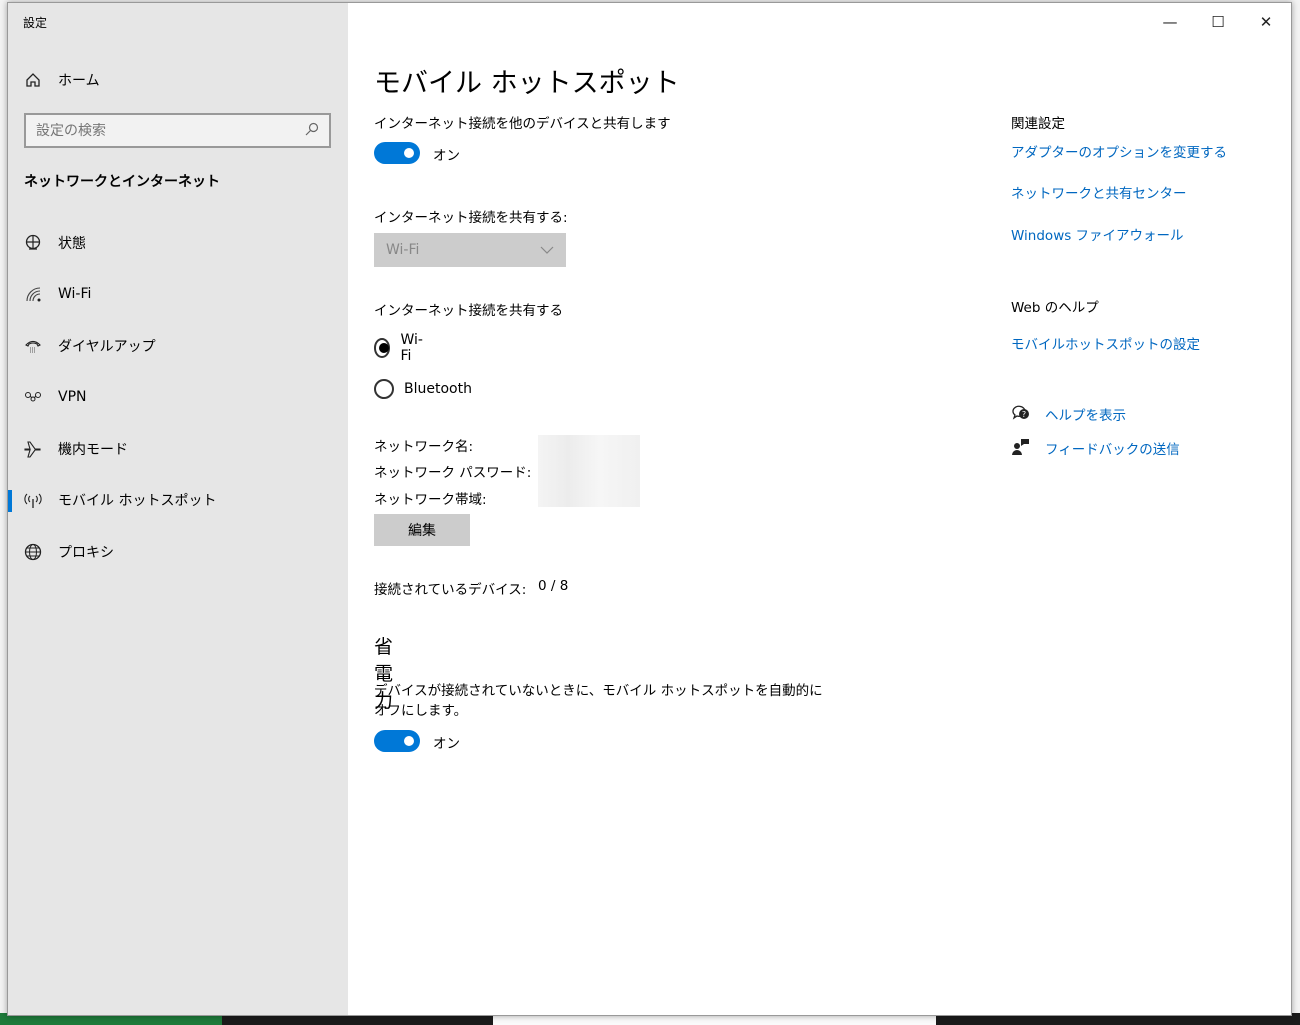  What do you see at coordinates (161, 130) in the screenshot?
I see `search-input` at bounding box center [161, 130].